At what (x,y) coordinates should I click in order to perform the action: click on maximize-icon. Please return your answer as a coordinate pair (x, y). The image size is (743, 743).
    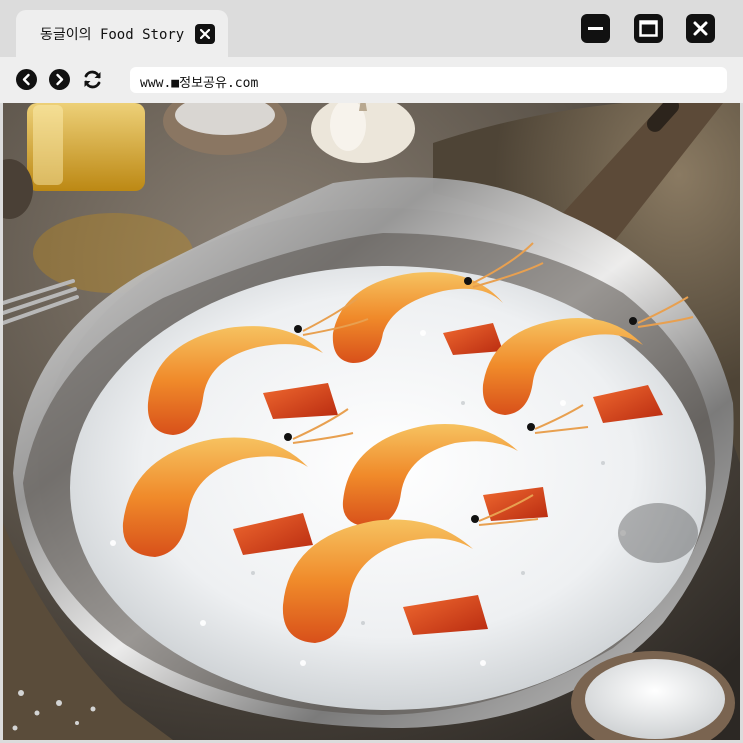
    Looking at the image, I should click on (648, 28).